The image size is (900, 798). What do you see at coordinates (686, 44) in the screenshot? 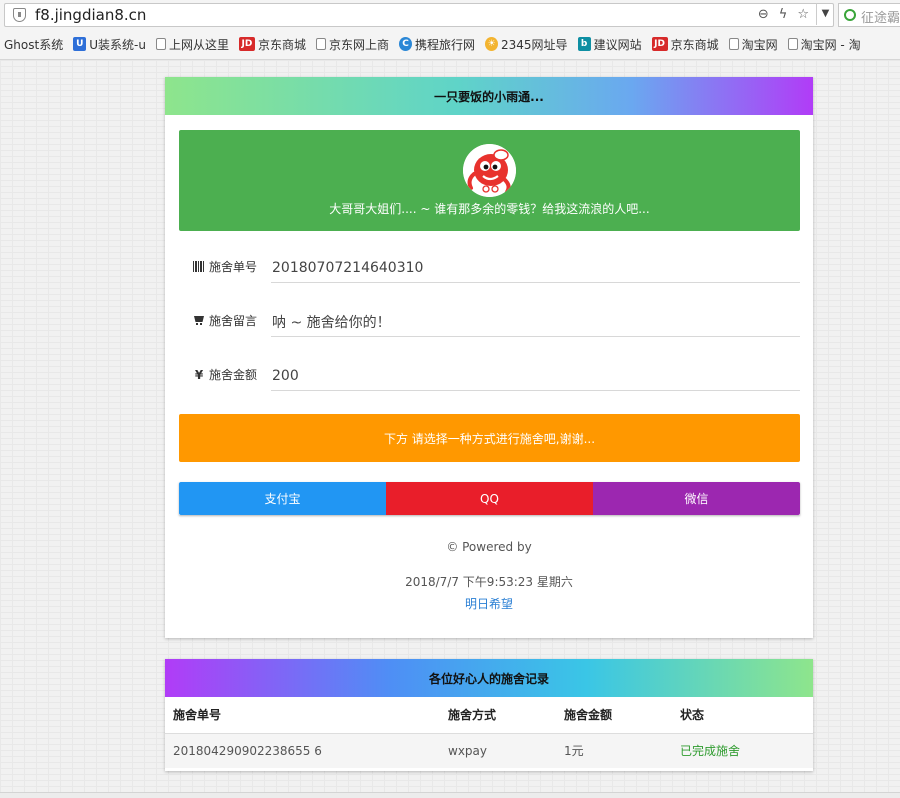
I see `bookmark-jd-2: JD 京东商城` at bounding box center [686, 44].